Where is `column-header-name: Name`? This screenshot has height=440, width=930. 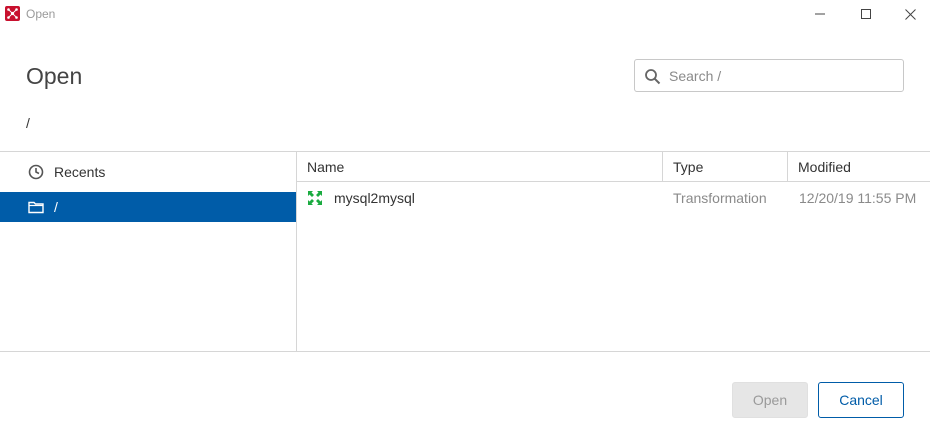
column-header-name: Name is located at coordinates (480, 167).